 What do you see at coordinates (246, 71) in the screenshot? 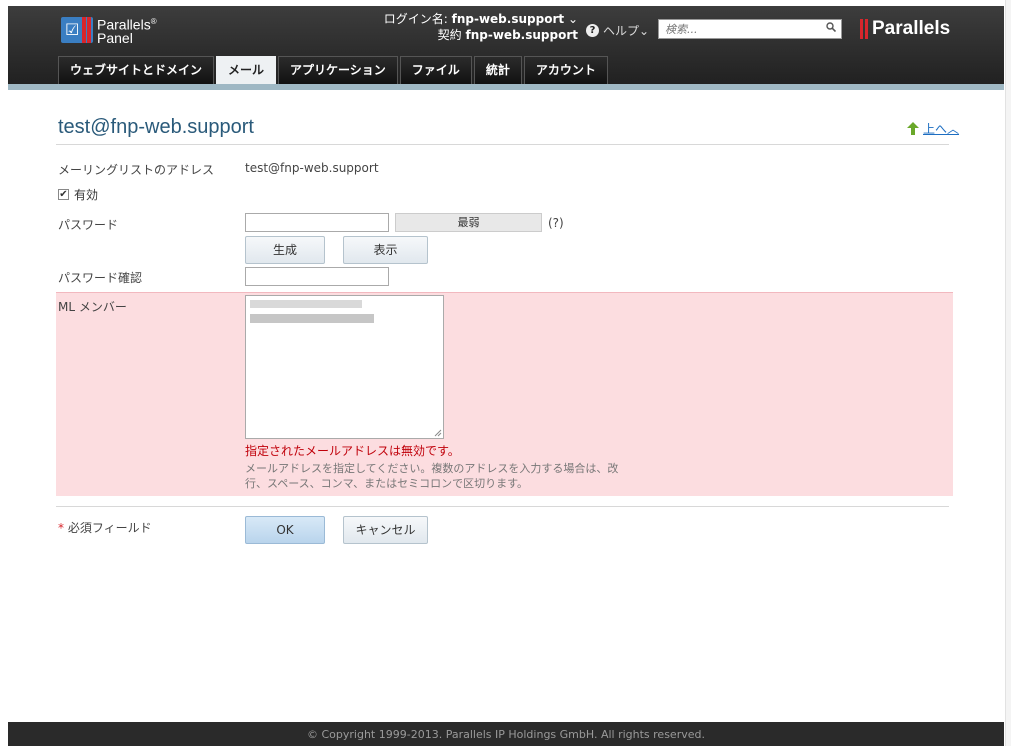
I see `tab-mail: メール` at bounding box center [246, 71].